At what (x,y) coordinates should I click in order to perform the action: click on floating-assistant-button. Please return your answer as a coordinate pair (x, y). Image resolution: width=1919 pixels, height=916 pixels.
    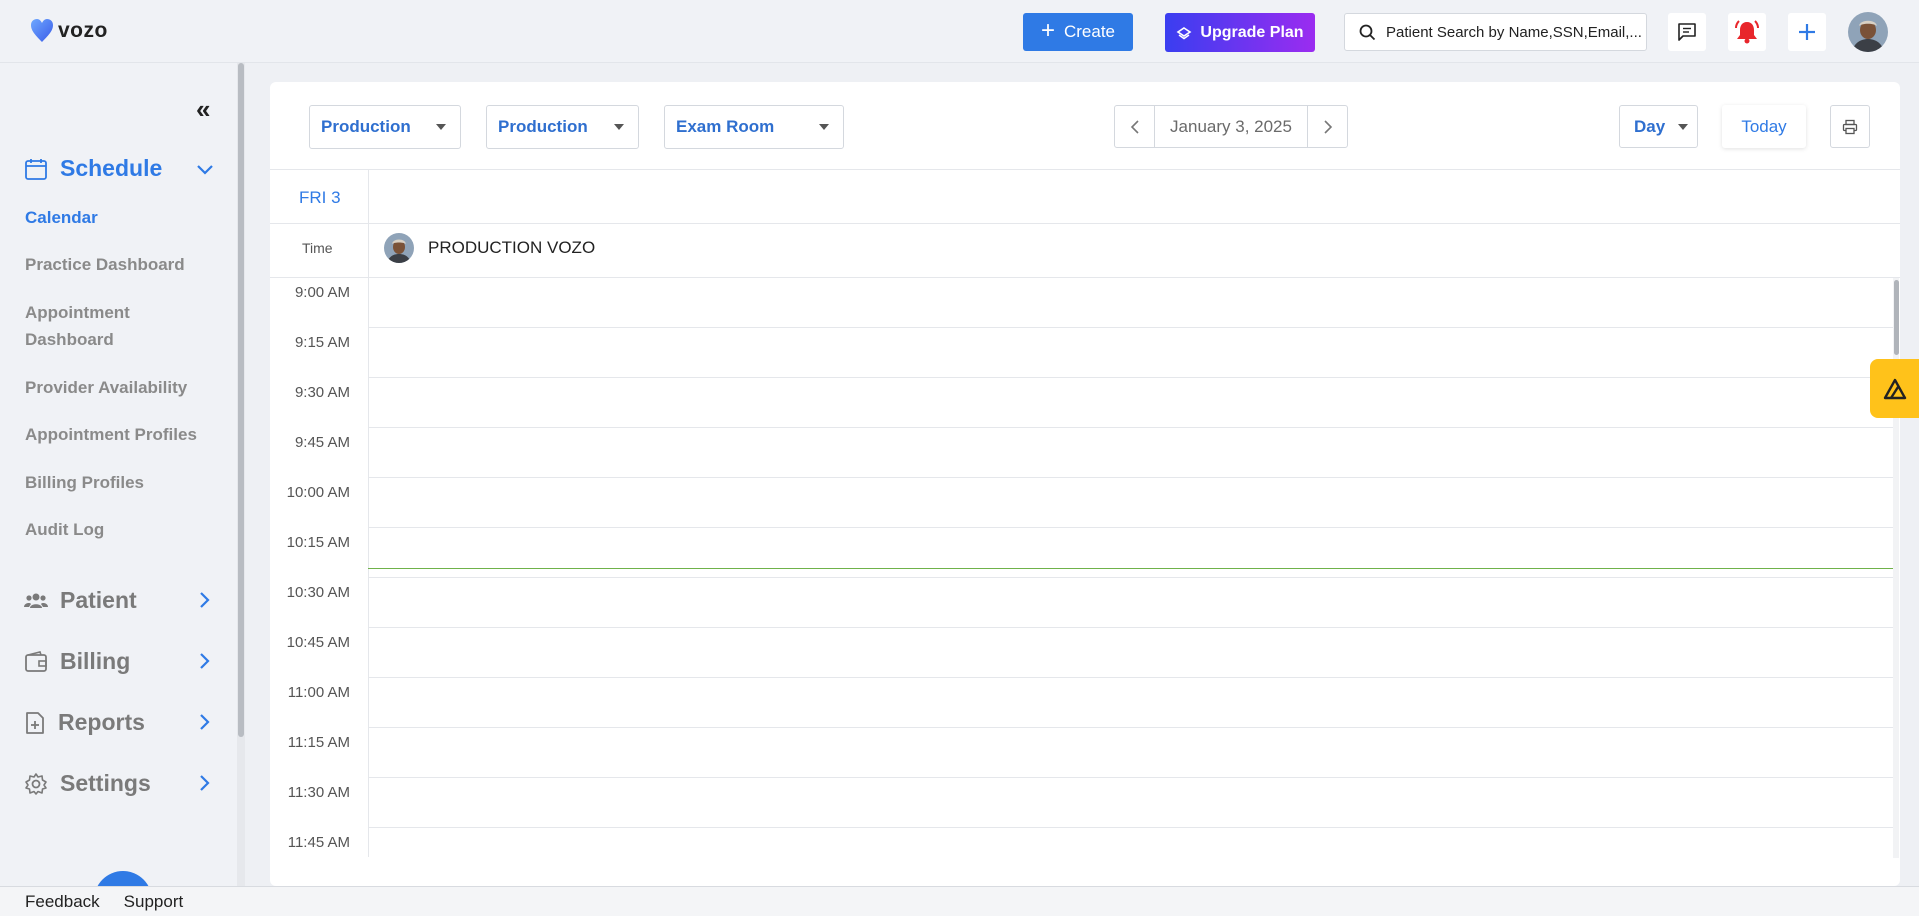
    Looking at the image, I should click on (1894, 388).